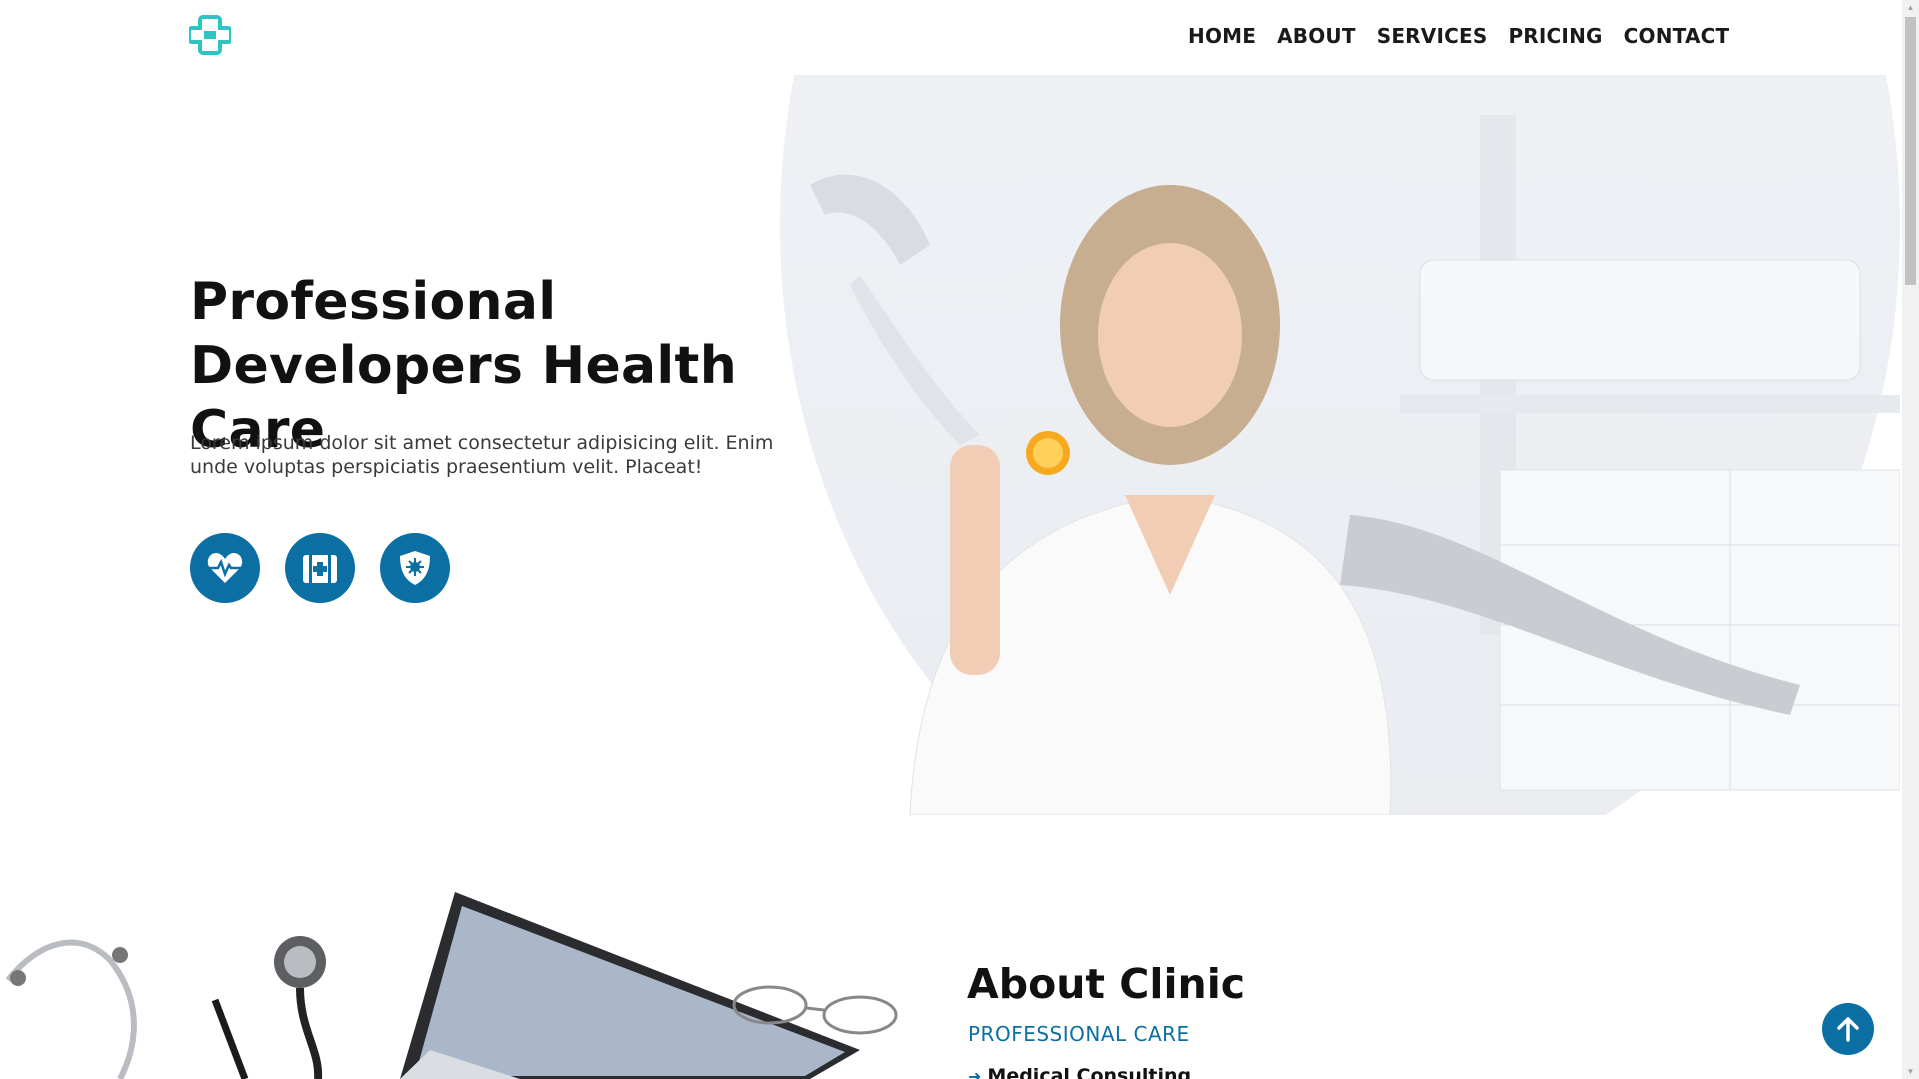  Describe the element at coordinates (470, 979) in the screenshot. I see `about-image` at that location.